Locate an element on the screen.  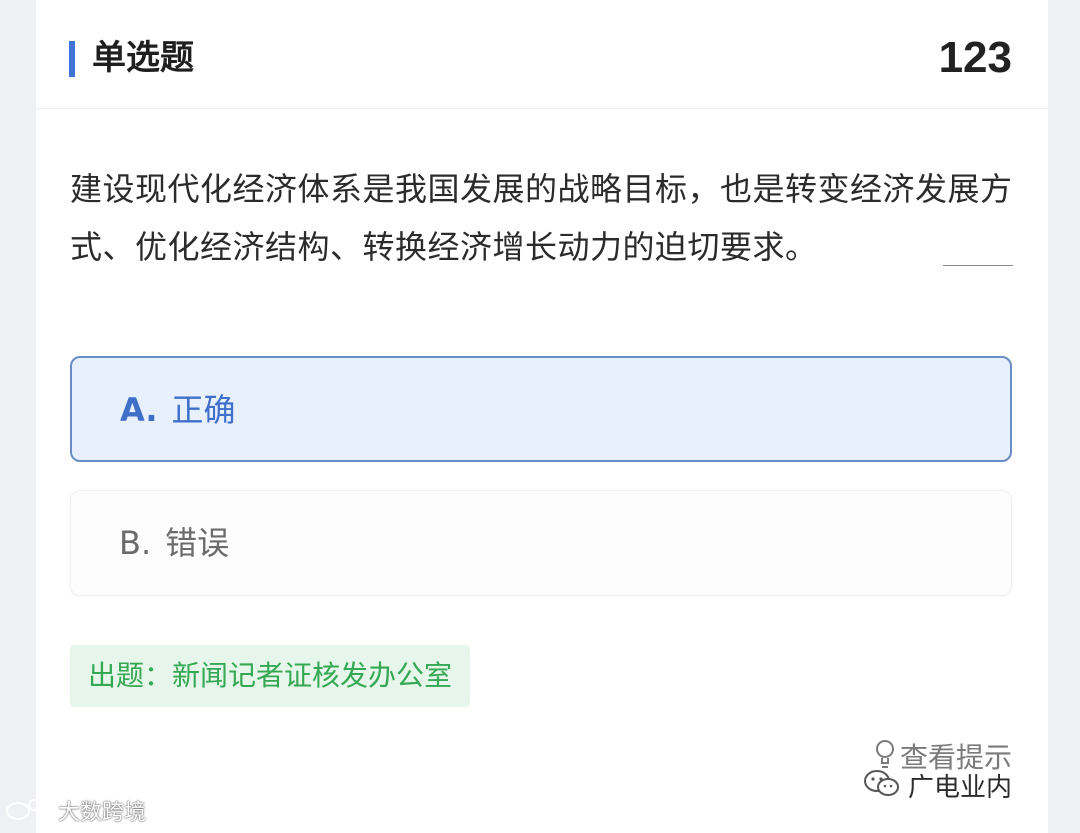
wechat-watermark: 广电业内 is located at coordinates (937, 788).